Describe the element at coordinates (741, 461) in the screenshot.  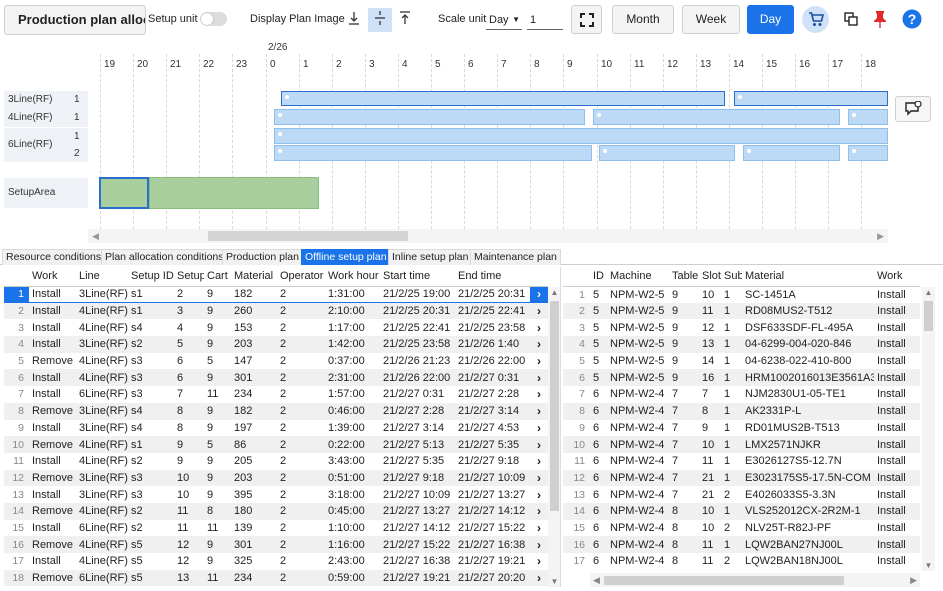
I see `table-row: 11 6 NPM-W2-4 7 11 1 E3026127S5-12.7N Install` at that location.